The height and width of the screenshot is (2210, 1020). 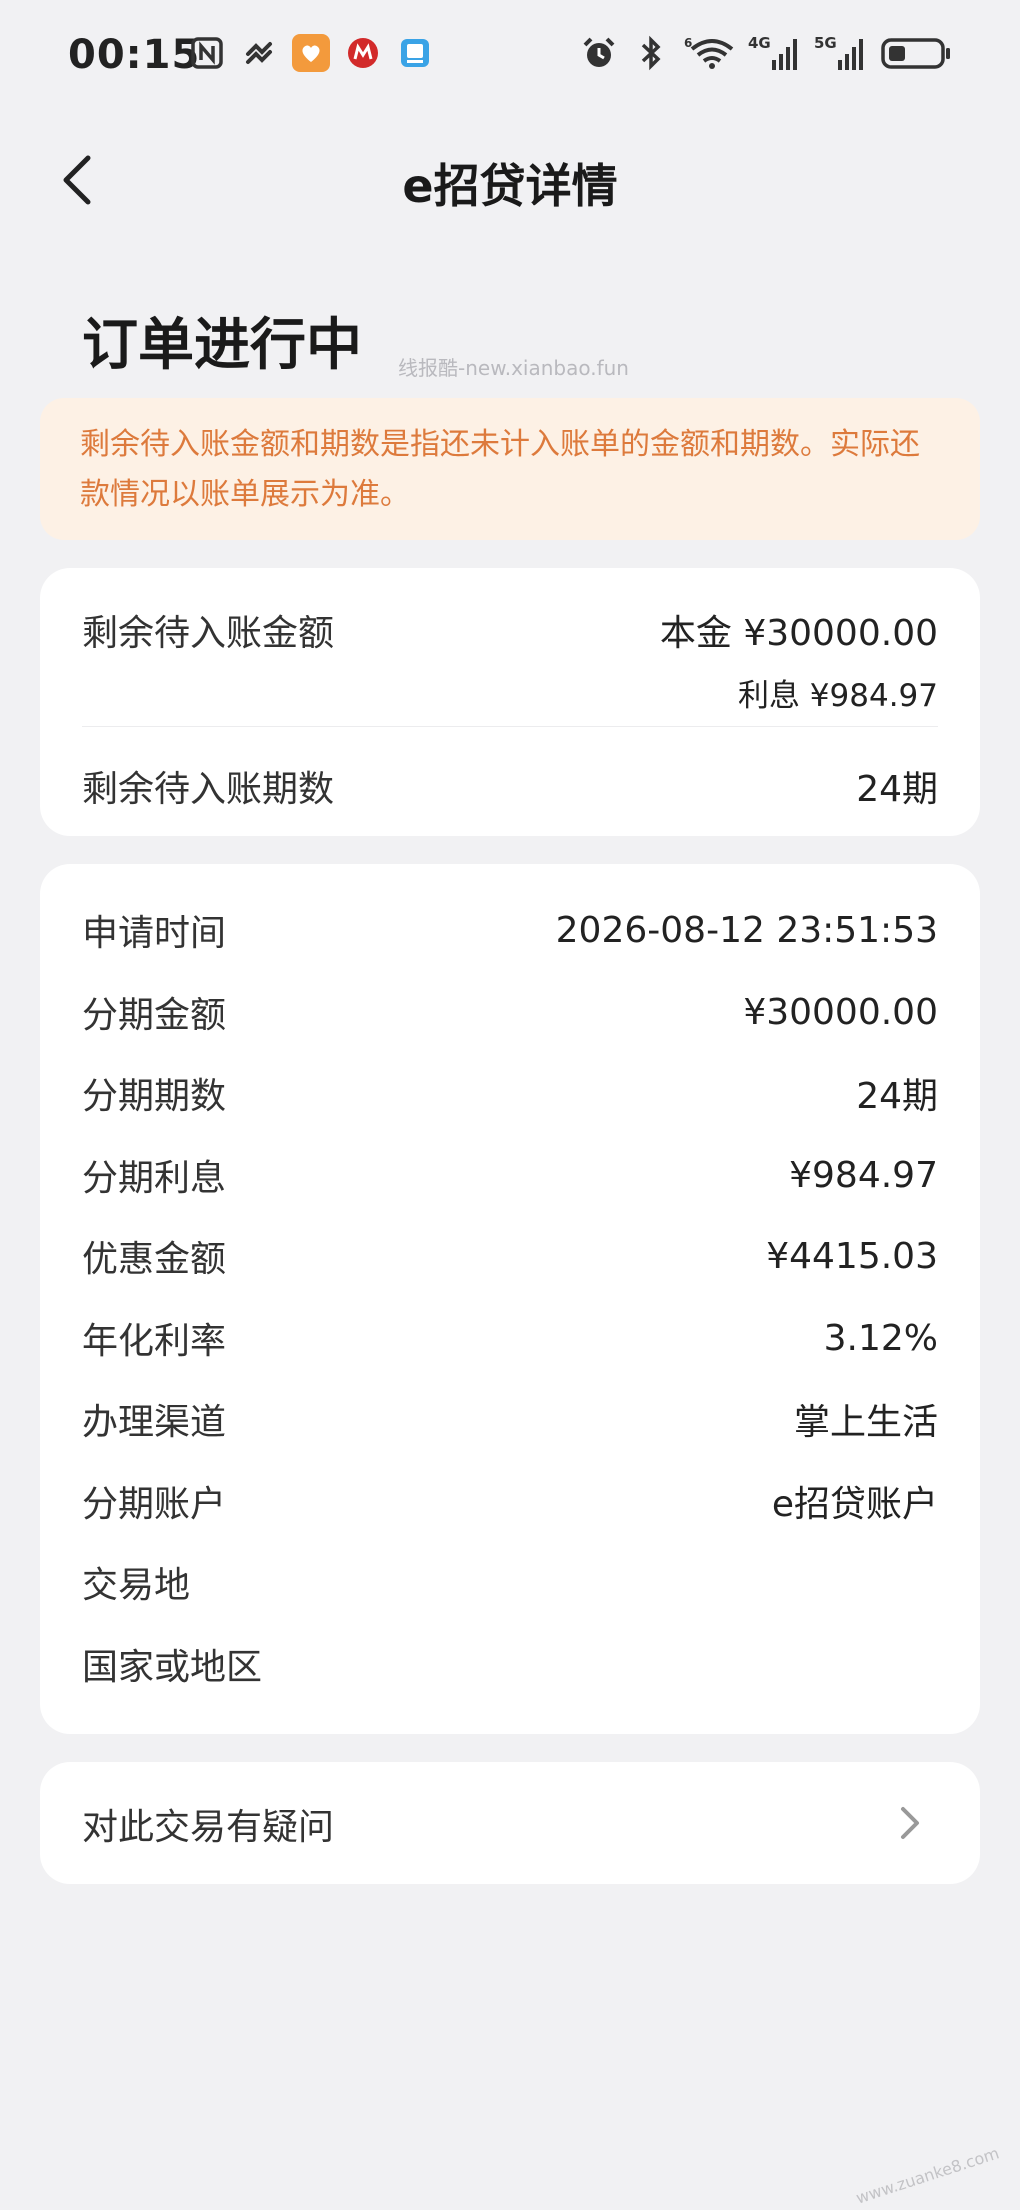 I want to click on alarm-icon, so click(x=599, y=53).